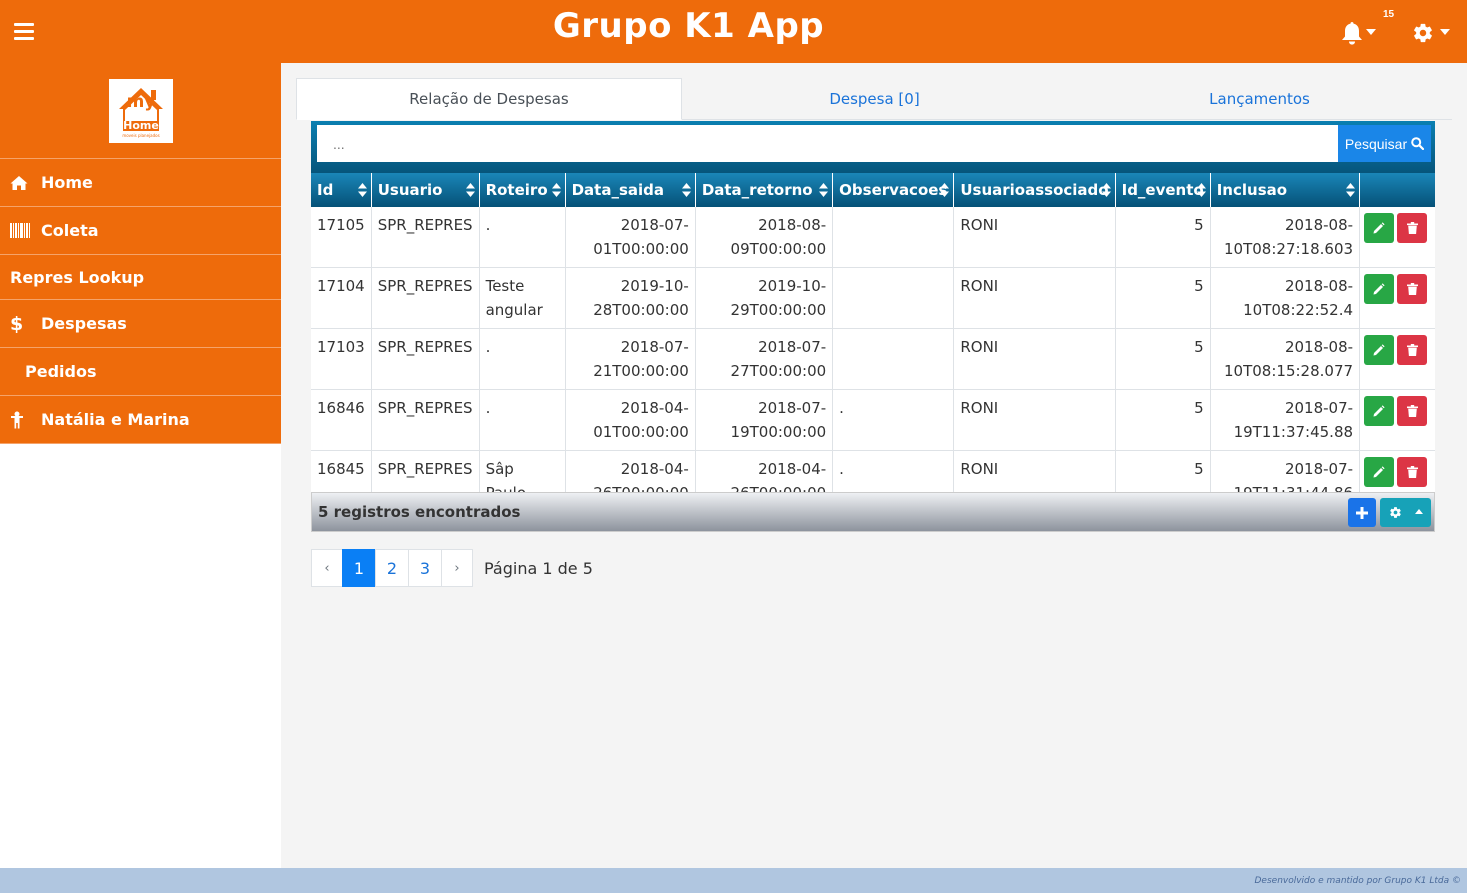 This screenshot has width=1467, height=893. I want to click on search-button: Pesquisar, so click(1384, 143).